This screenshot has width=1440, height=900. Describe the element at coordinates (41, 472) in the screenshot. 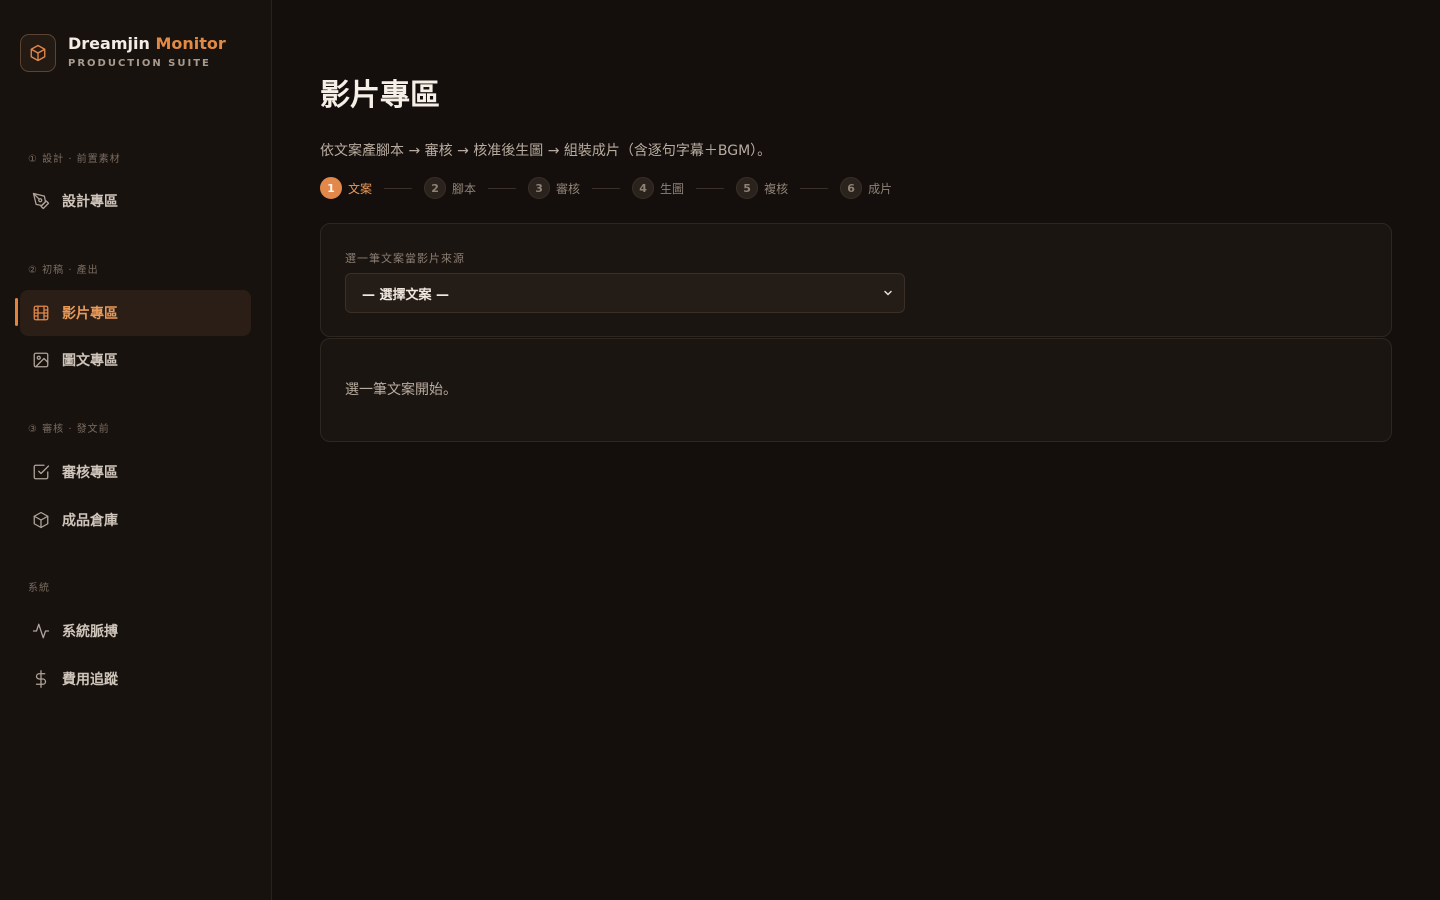

I see `check-square-icon` at that location.